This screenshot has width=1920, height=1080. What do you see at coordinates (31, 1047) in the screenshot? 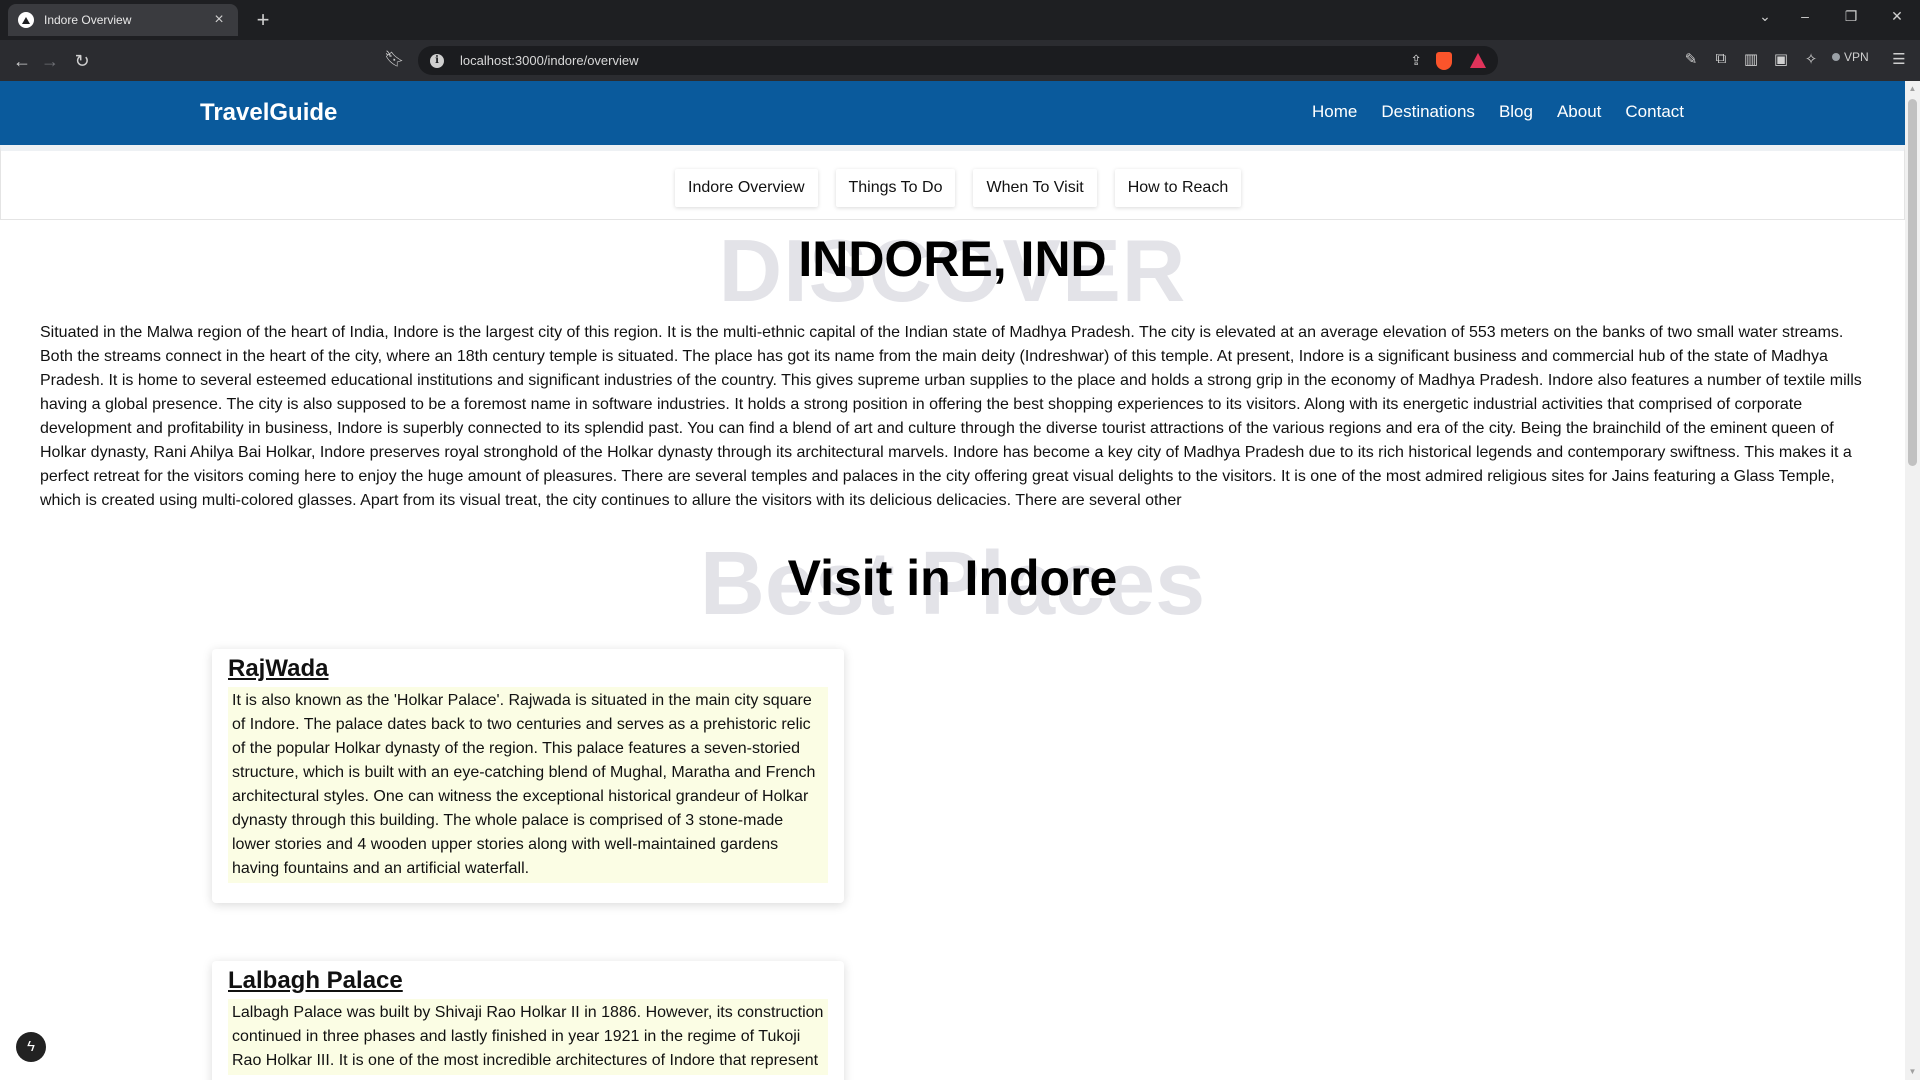
I see `lightning-icon: ϟ` at bounding box center [31, 1047].